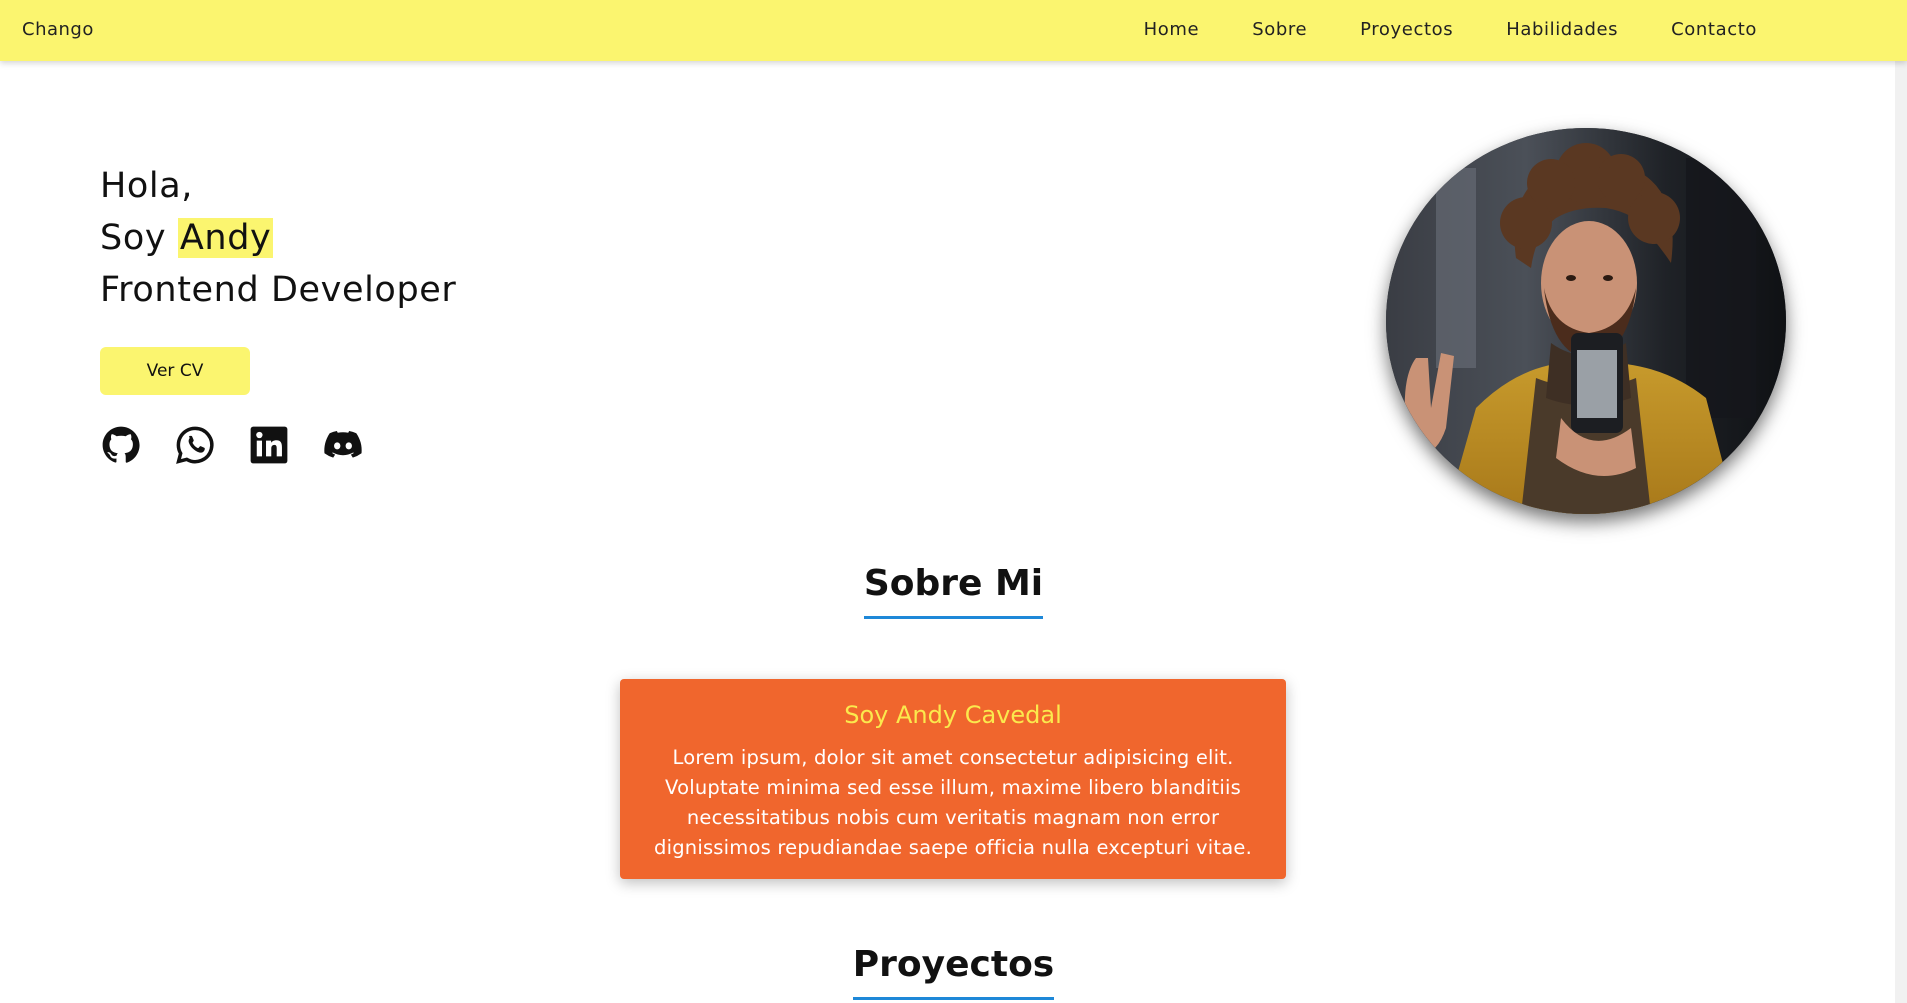  Describe the element at coordinates (1714, 29) in the screenshot. I see `nav-link-contacto: Contacto` at that location.